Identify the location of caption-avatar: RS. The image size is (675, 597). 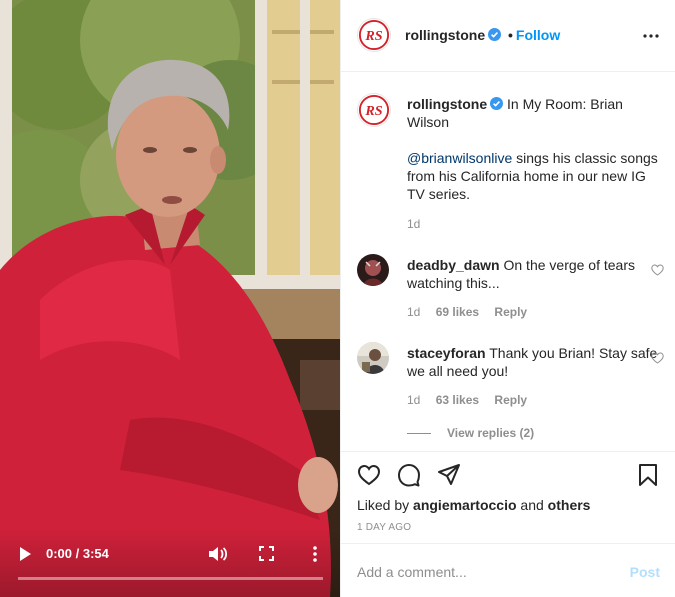
(374, 110).